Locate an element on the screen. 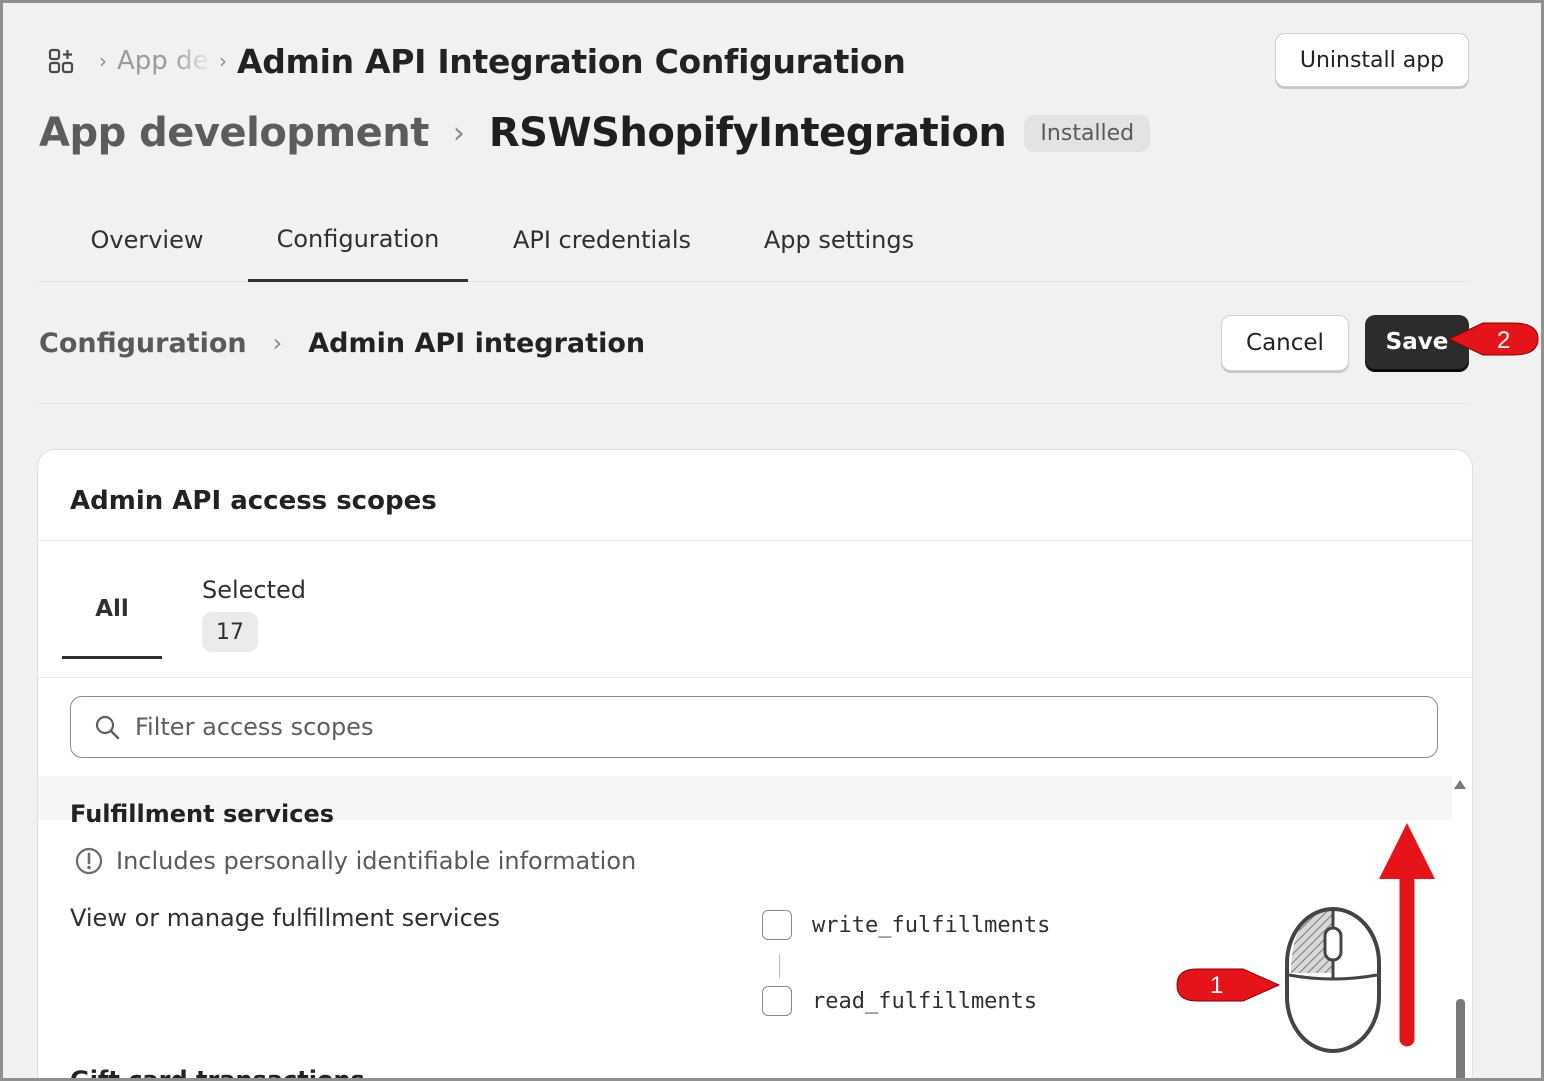 This screenshot has width=1544, height=1081. step-2-label: 2 is located at coordinates (1503, 340).